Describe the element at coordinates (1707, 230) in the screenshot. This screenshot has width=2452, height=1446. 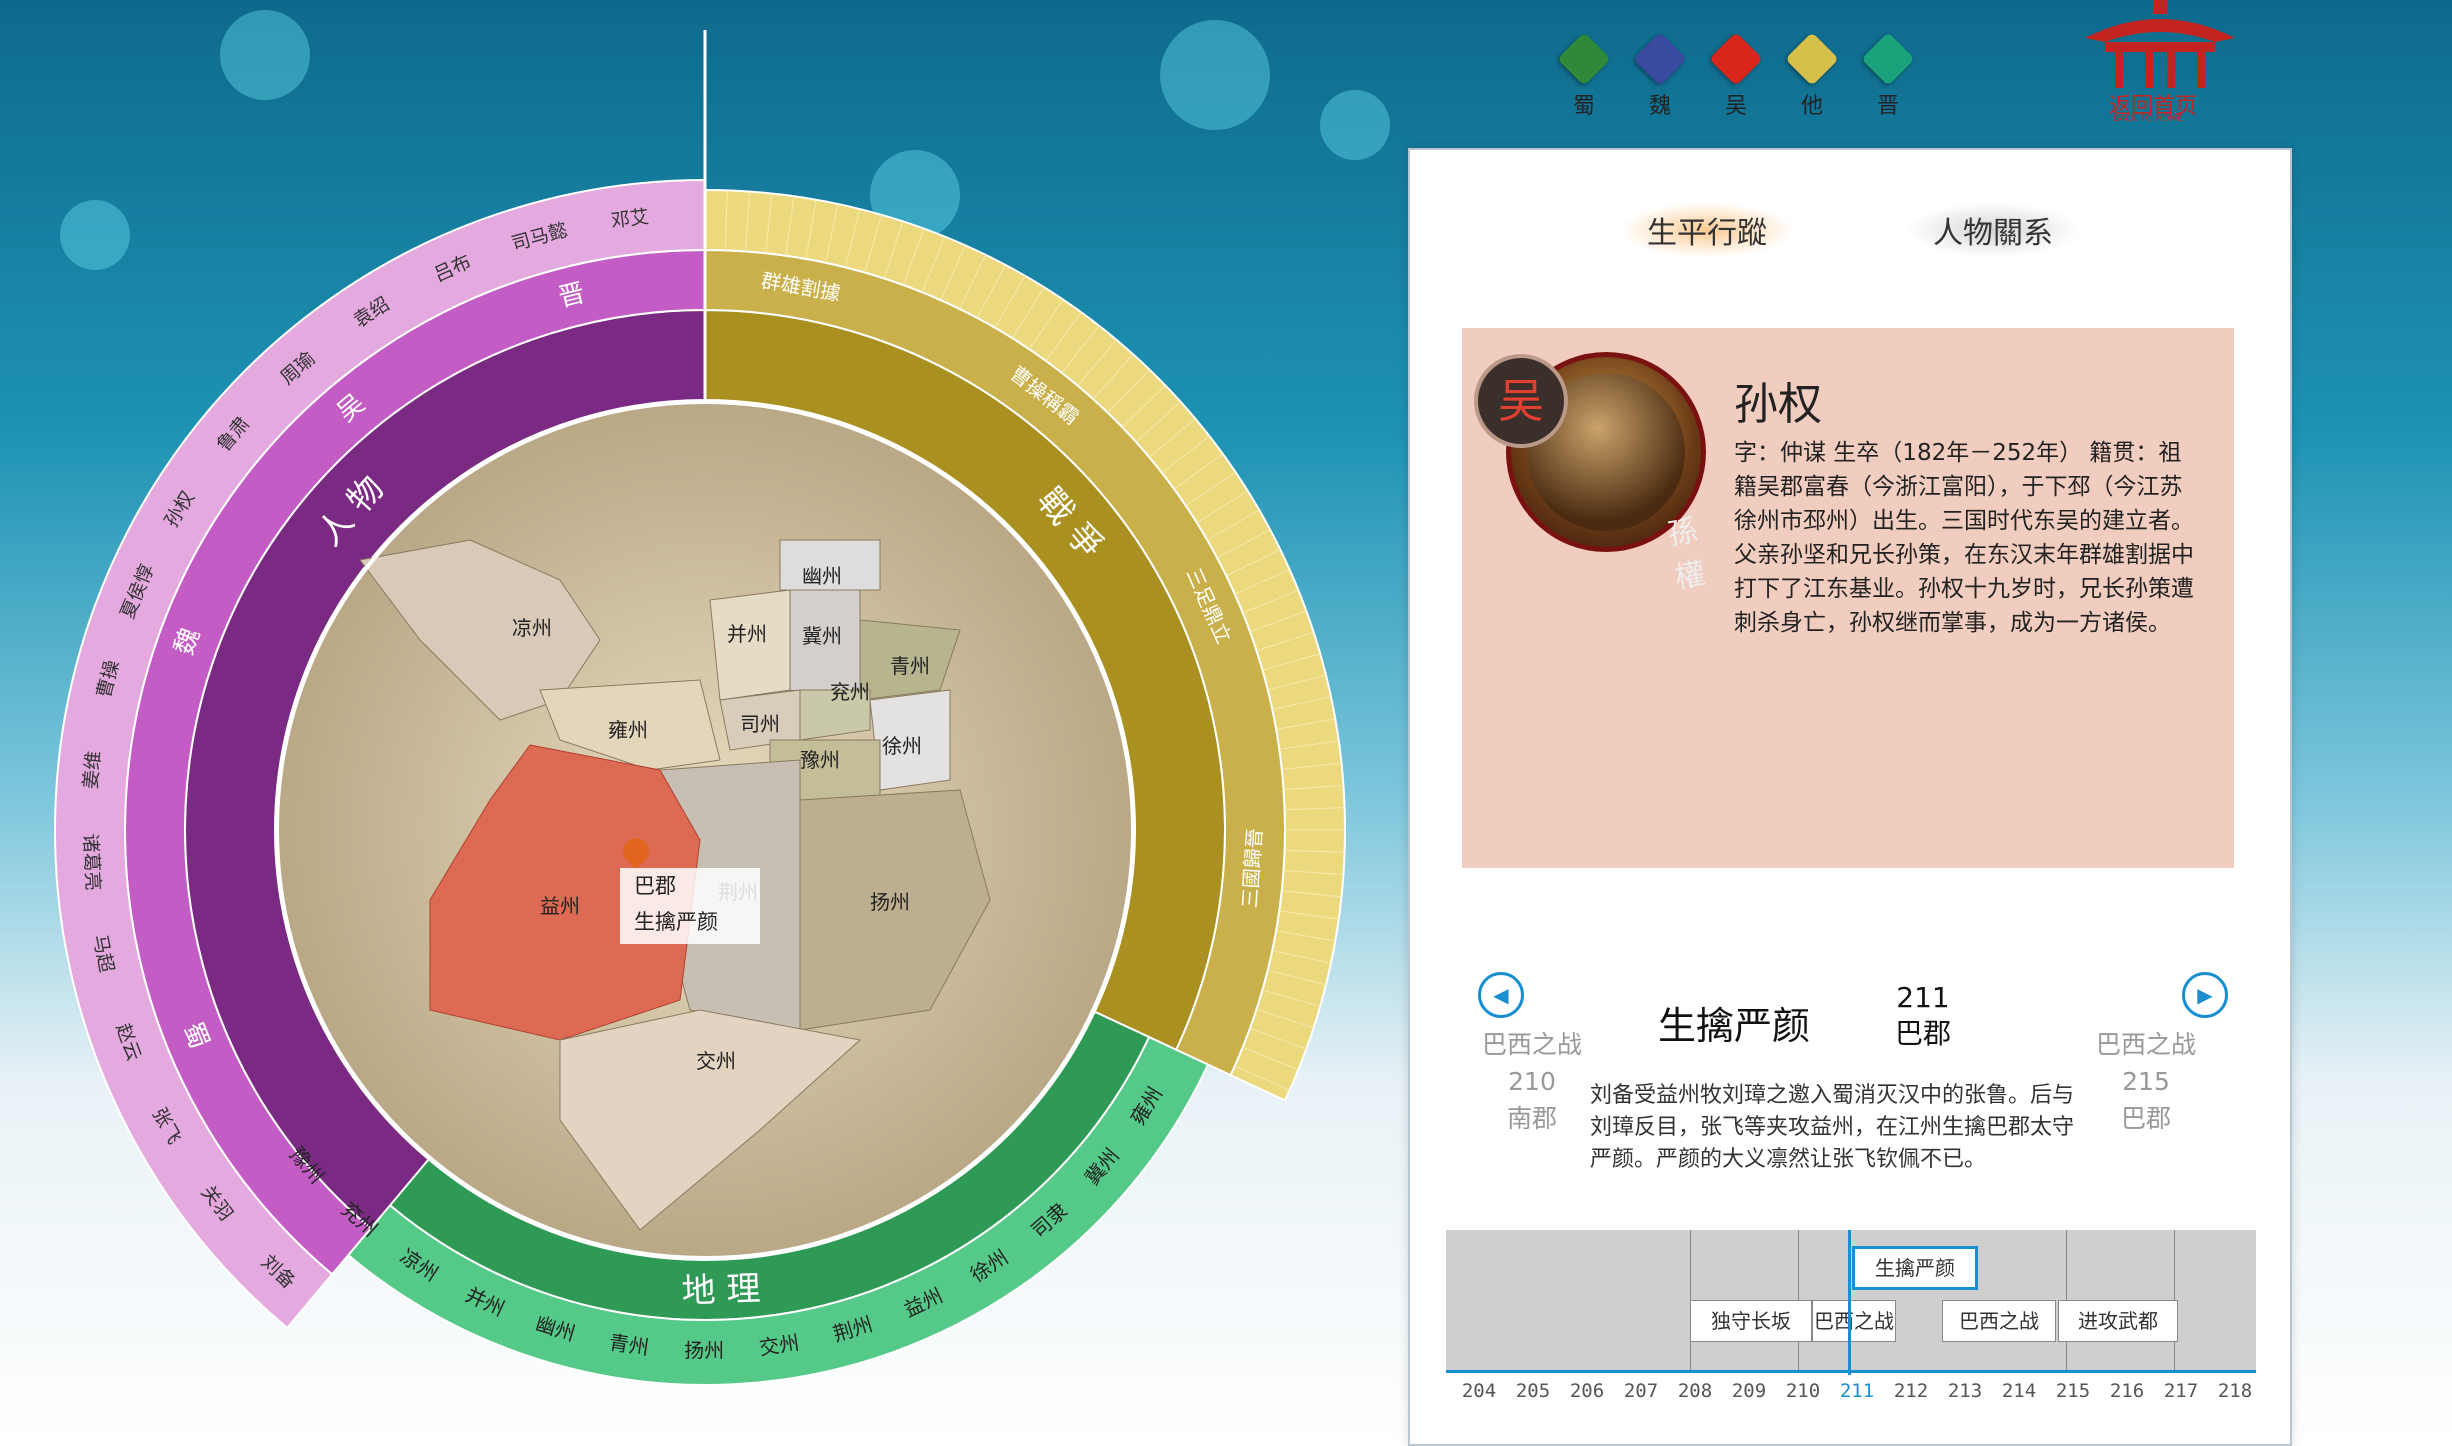
I see `tab-biography: 生平行蹤` at that location.